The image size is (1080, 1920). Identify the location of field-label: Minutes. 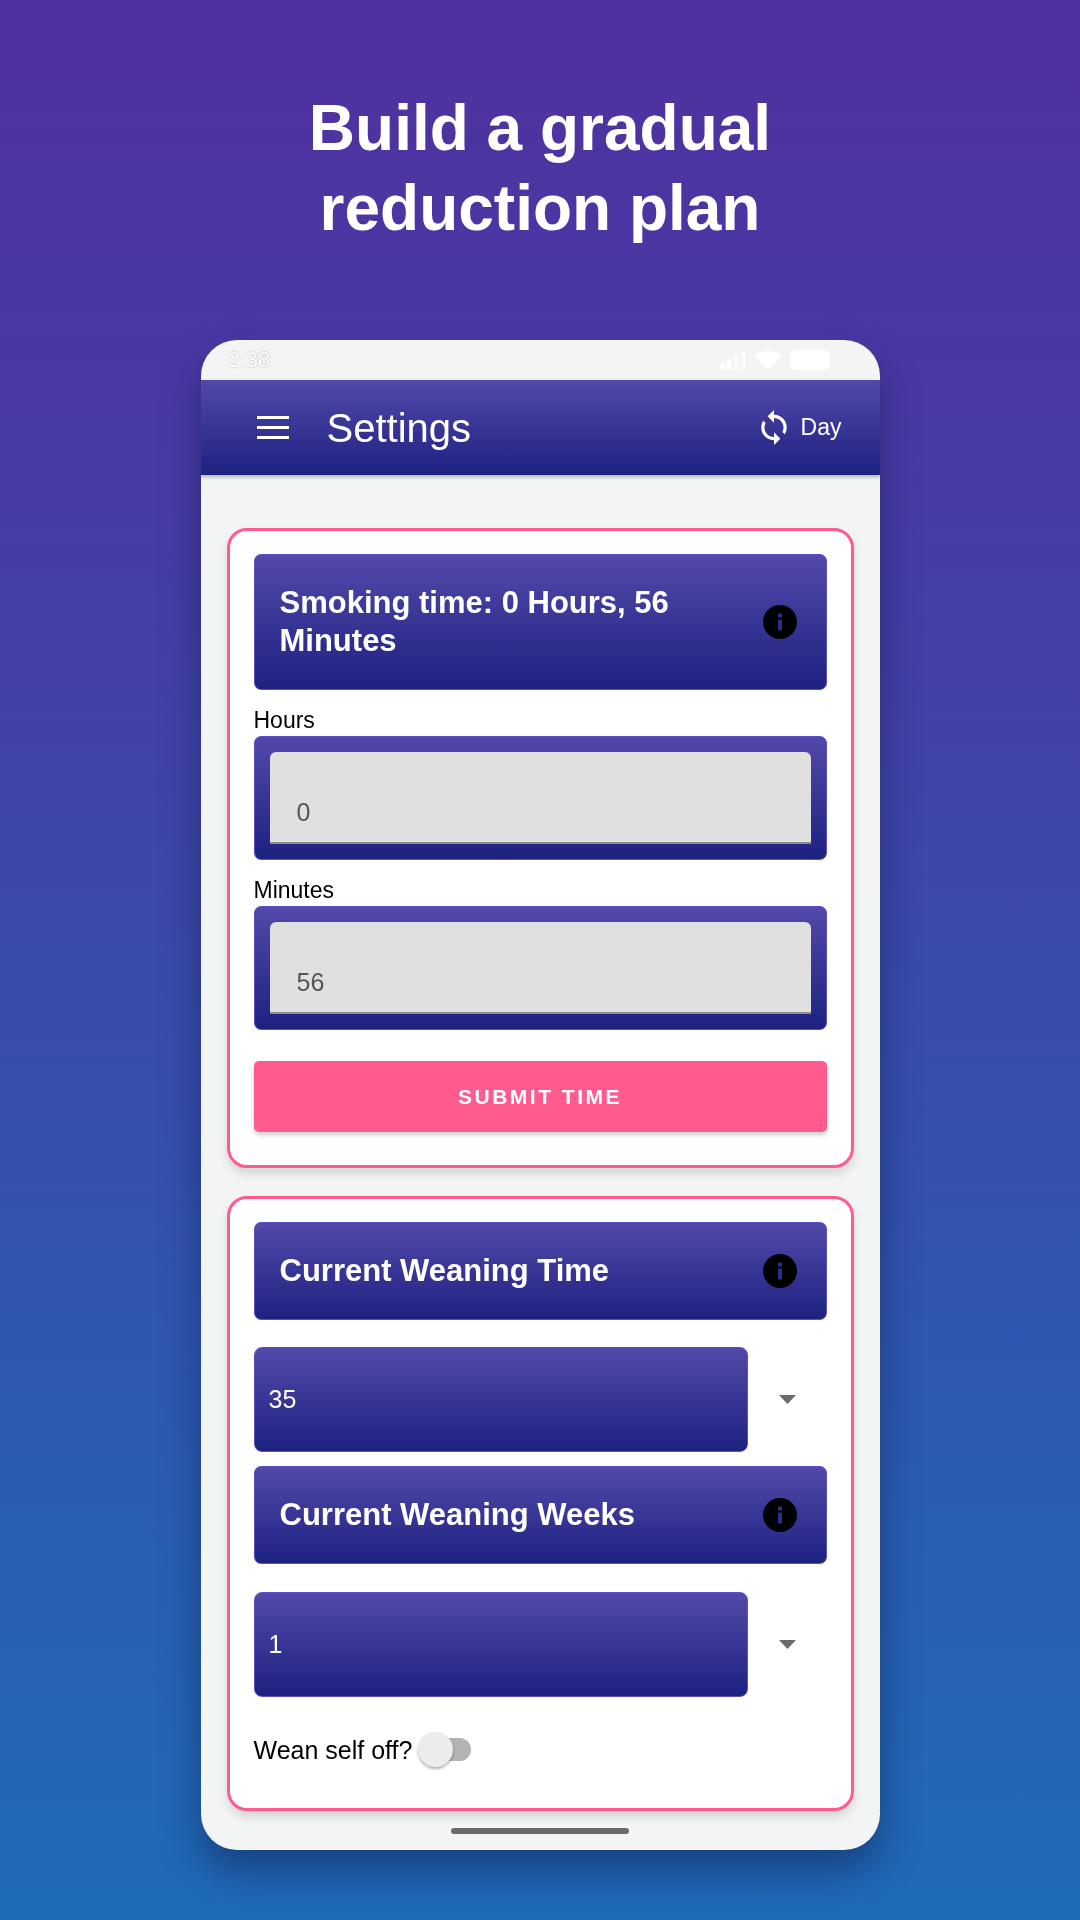
(294, 890).